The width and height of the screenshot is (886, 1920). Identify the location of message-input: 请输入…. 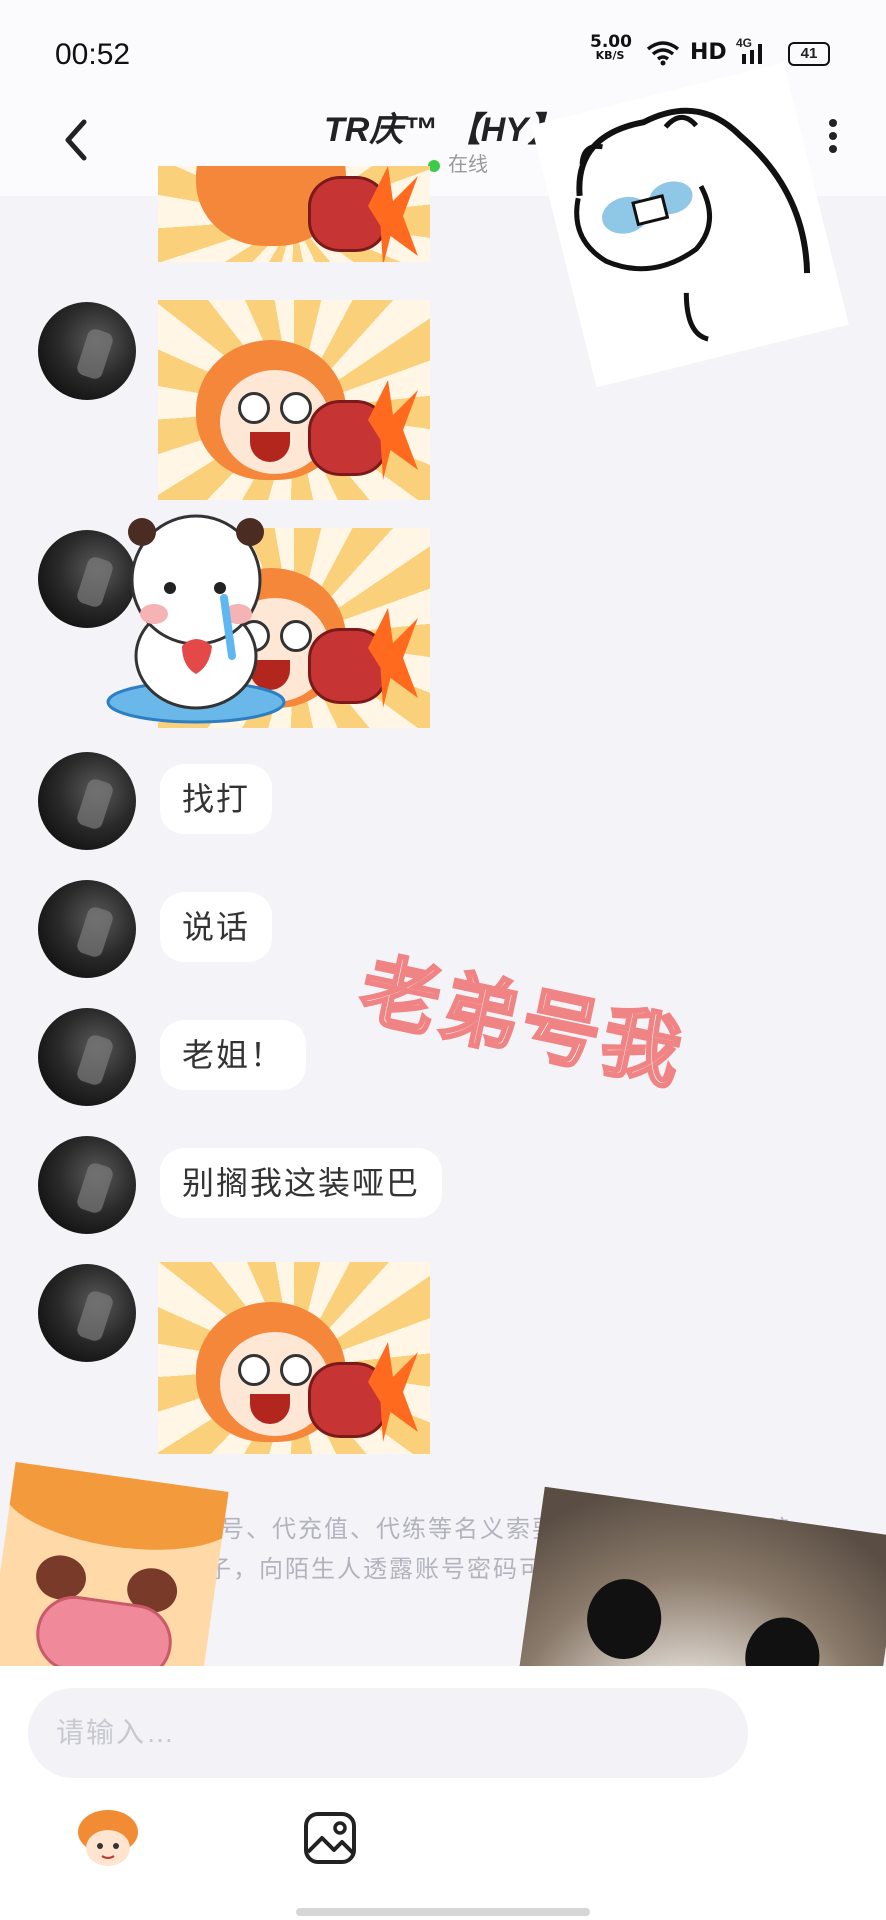
(388, 1733).